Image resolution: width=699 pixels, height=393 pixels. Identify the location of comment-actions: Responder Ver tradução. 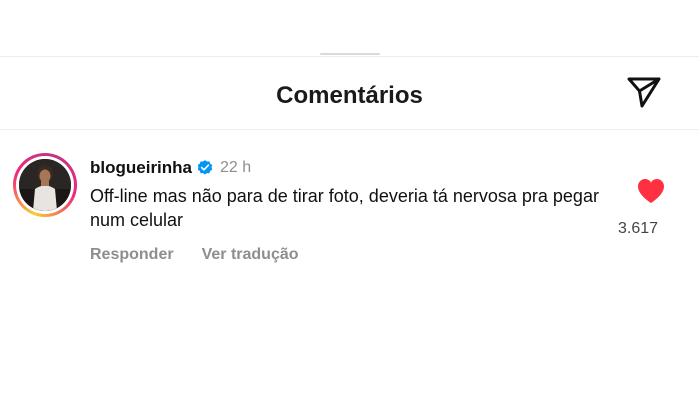
(194, 255).